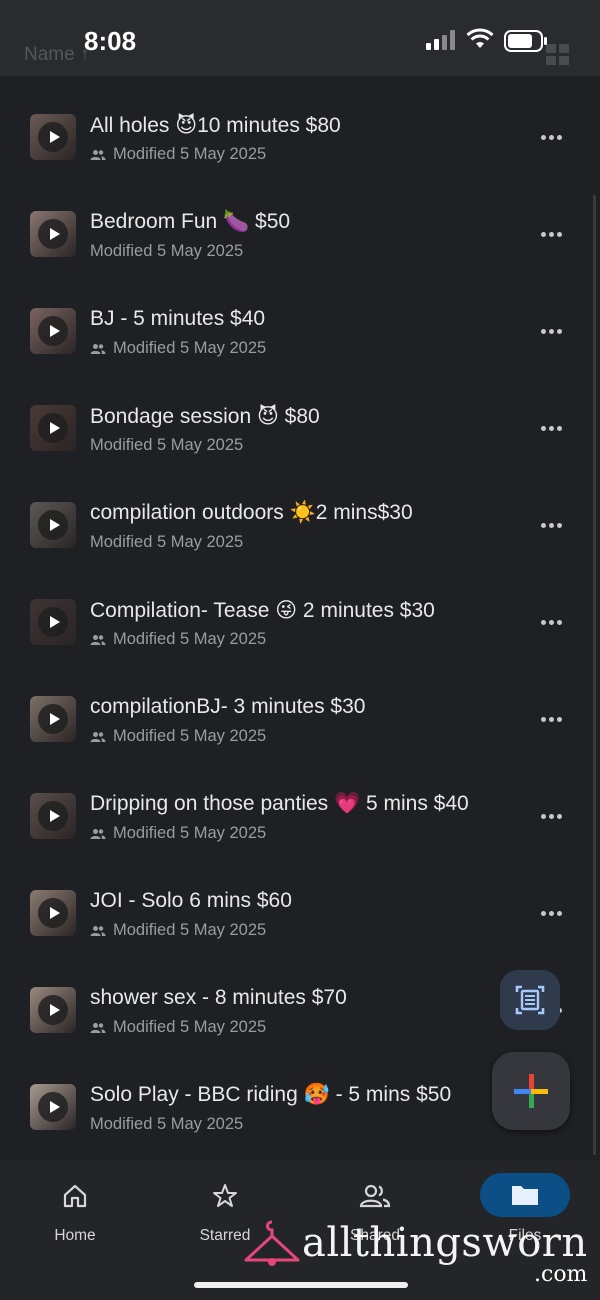 This screenshot has height=1300, width=600. What do you see at coordinates (271, 1094) in the screenshot?
I see `file-title: Solo Play - BBC riding 🥵 - 5 mins $50` at bounding box center [271, 1094].